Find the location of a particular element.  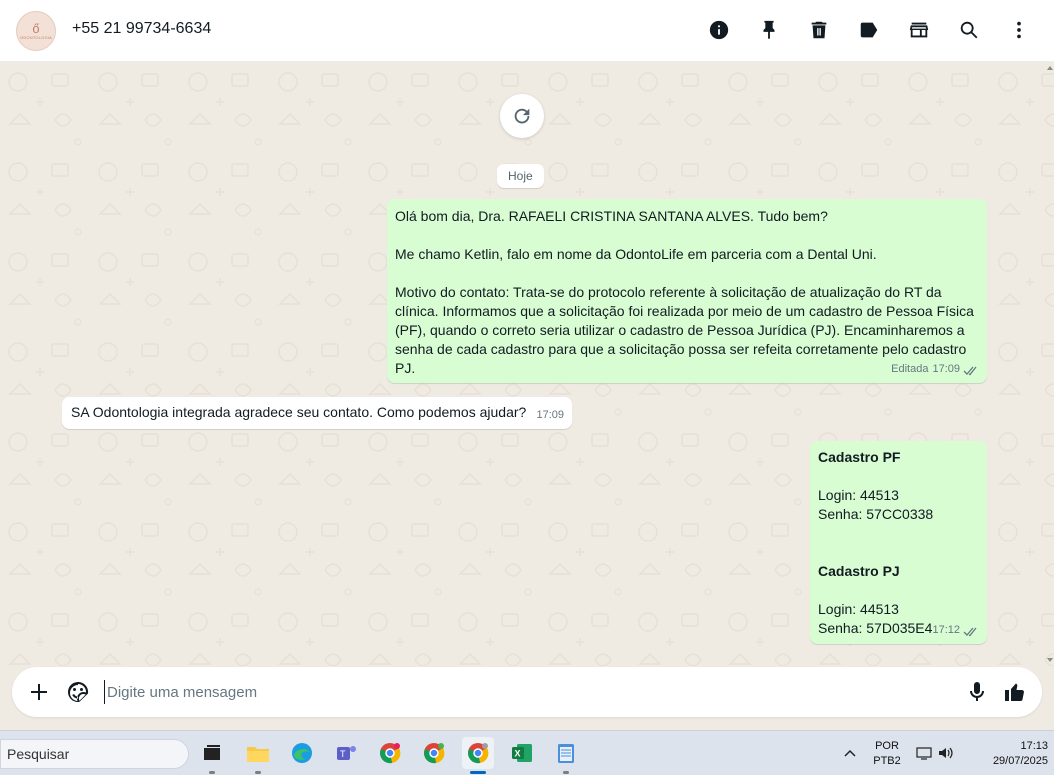

message-meta: Editada 17:09 is located at coordinates (935, 369).